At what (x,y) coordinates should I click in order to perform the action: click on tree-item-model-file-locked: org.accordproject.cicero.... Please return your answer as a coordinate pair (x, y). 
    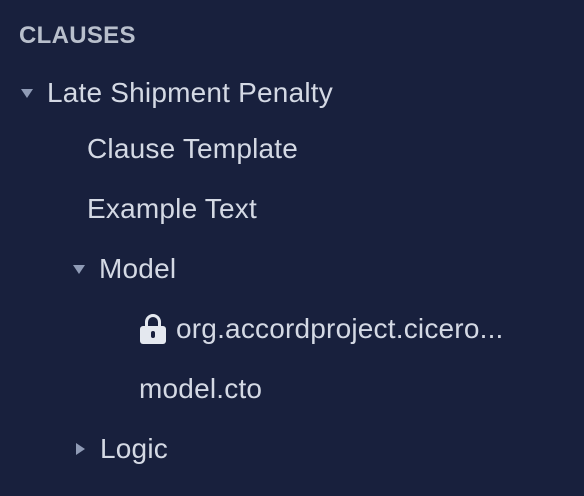
    Looking at the image, I should click on (322, 329).